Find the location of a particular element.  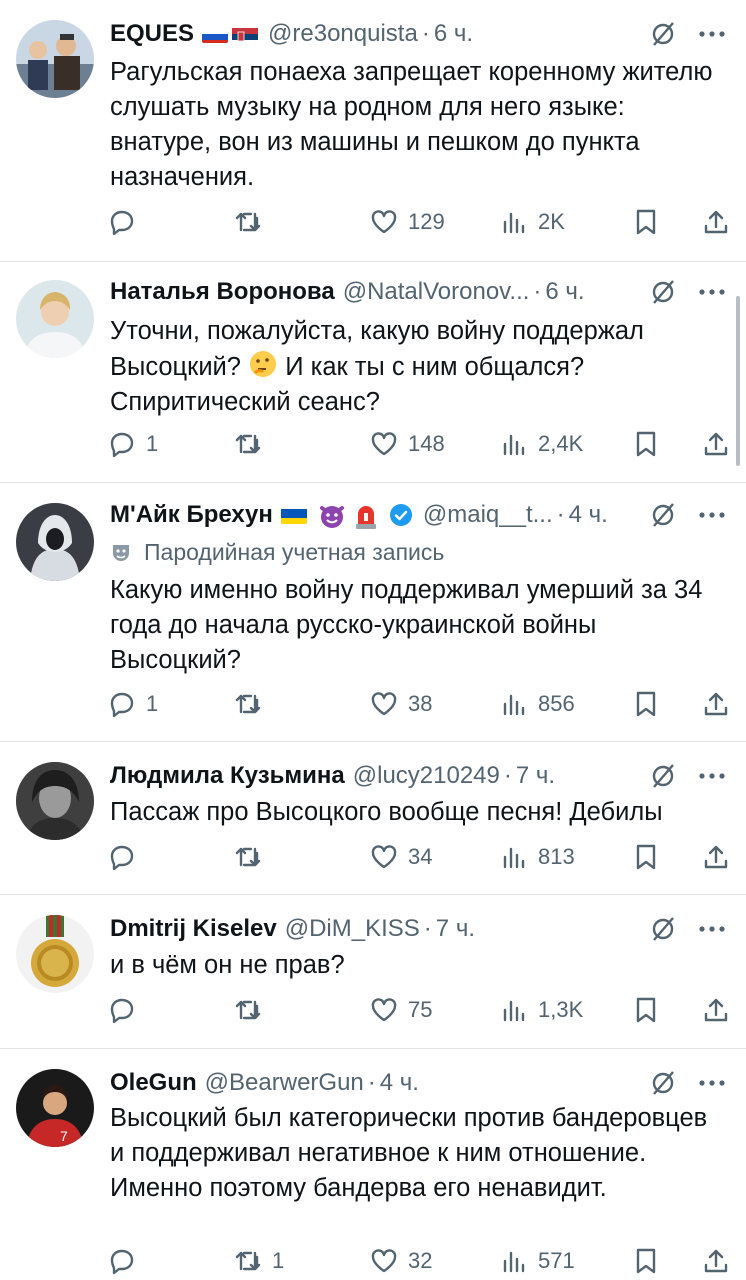

display-name: Наталья Воронова is located at coordinates (222, 292).